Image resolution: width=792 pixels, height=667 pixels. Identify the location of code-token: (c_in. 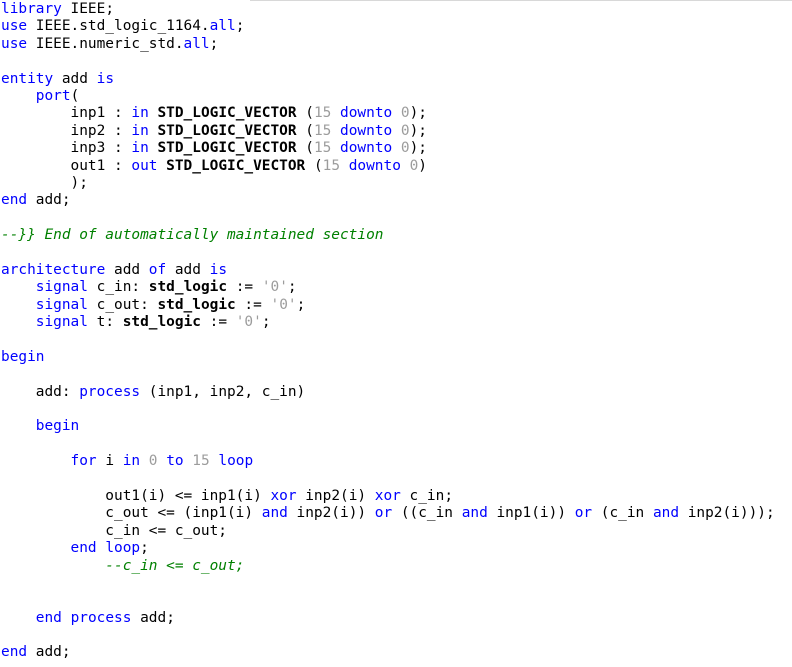
(622, 513).